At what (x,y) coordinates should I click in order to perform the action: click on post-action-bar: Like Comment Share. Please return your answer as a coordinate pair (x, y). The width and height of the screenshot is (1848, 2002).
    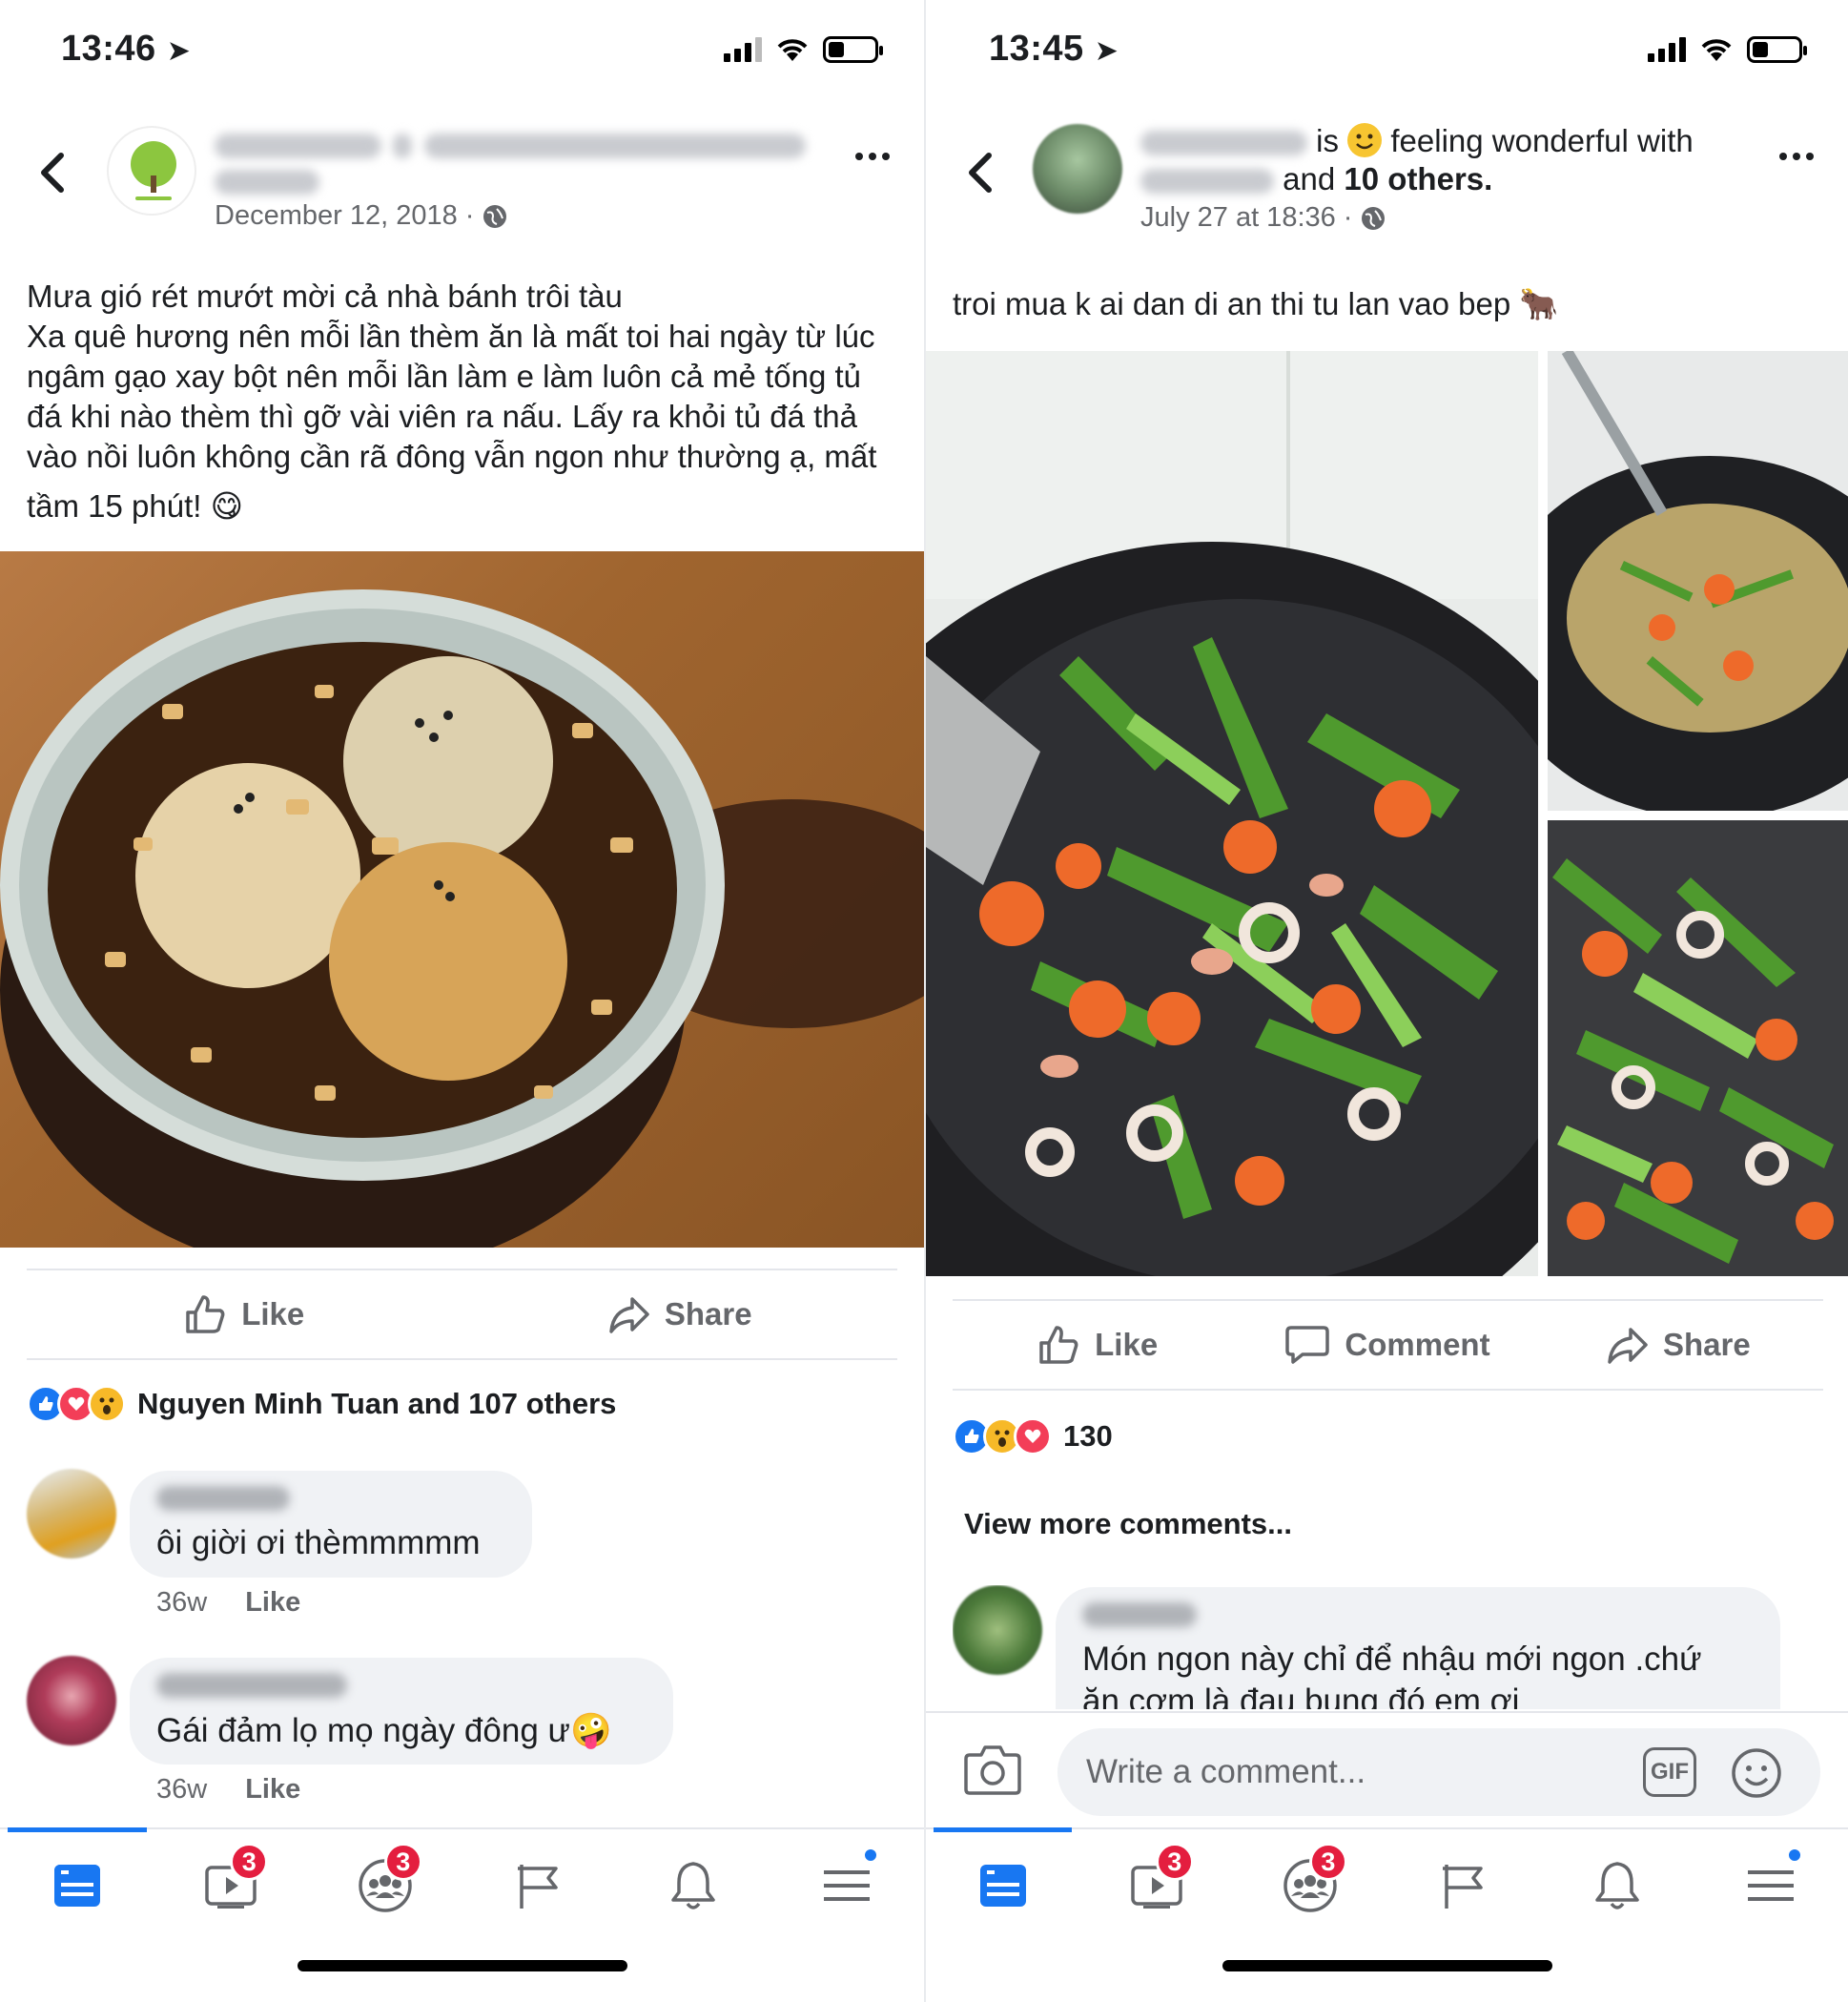
    Looking at the image, I should click on (1388, 1345).